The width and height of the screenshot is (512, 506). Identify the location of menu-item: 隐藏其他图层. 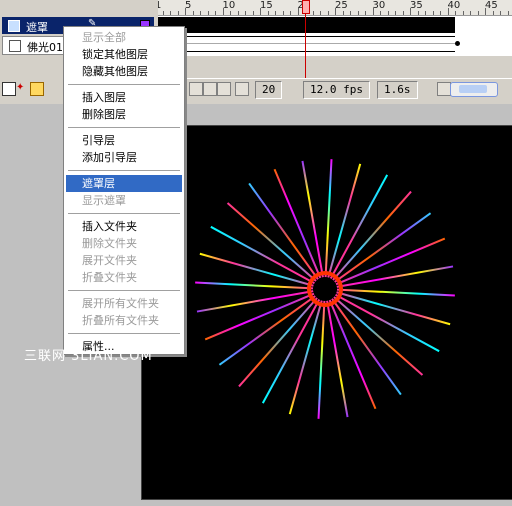
(124, 71).